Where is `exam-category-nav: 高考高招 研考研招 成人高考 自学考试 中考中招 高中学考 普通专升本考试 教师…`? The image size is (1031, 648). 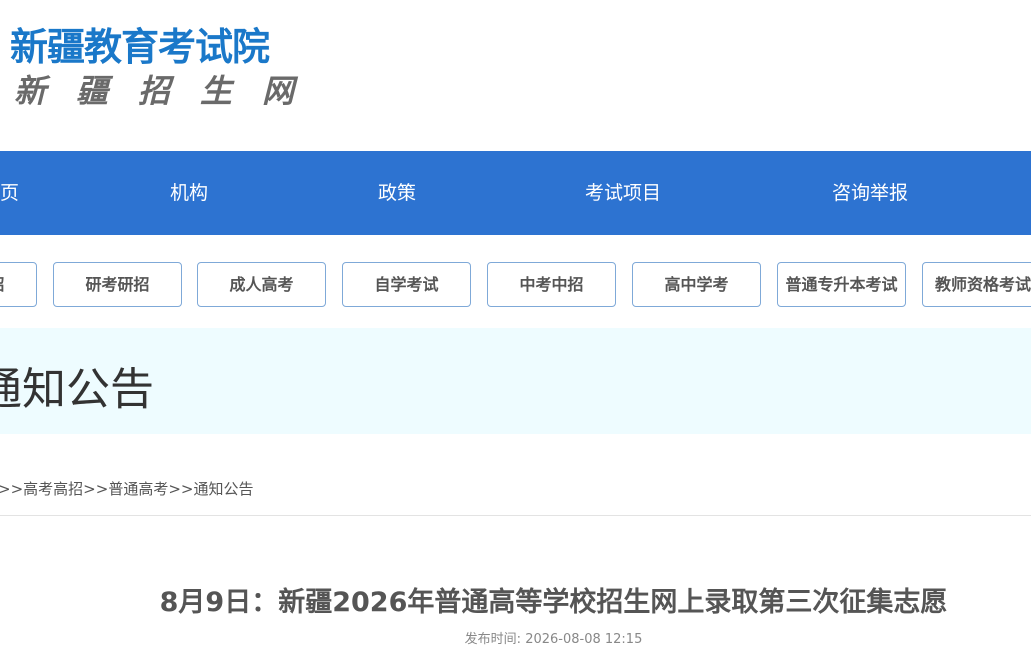
exam-category-nav: 高考高招 研考研招 成人高考 自学考试 中考中招 高中学考 普通专升本考试 教师… is located at coordinates (515, 281).